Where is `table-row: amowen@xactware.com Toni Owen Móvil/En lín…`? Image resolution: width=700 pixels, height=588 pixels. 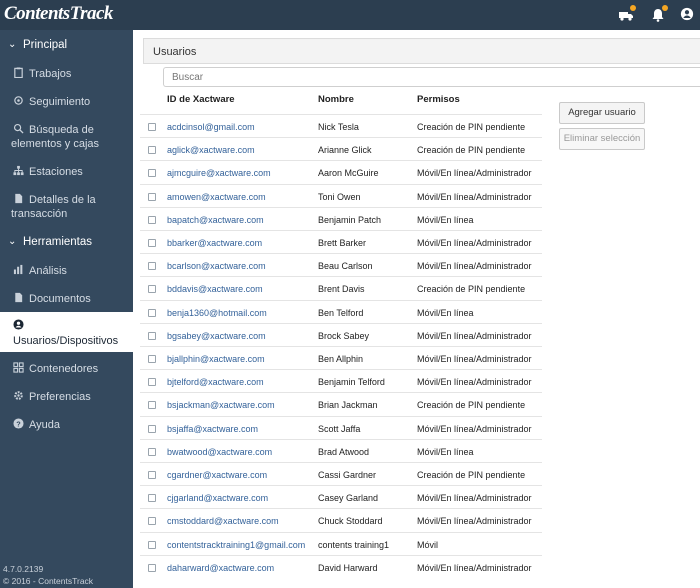
table-row: amowen@xactware.com Toni Owen Móvil/En lín… is located at coordinates (341, 195).